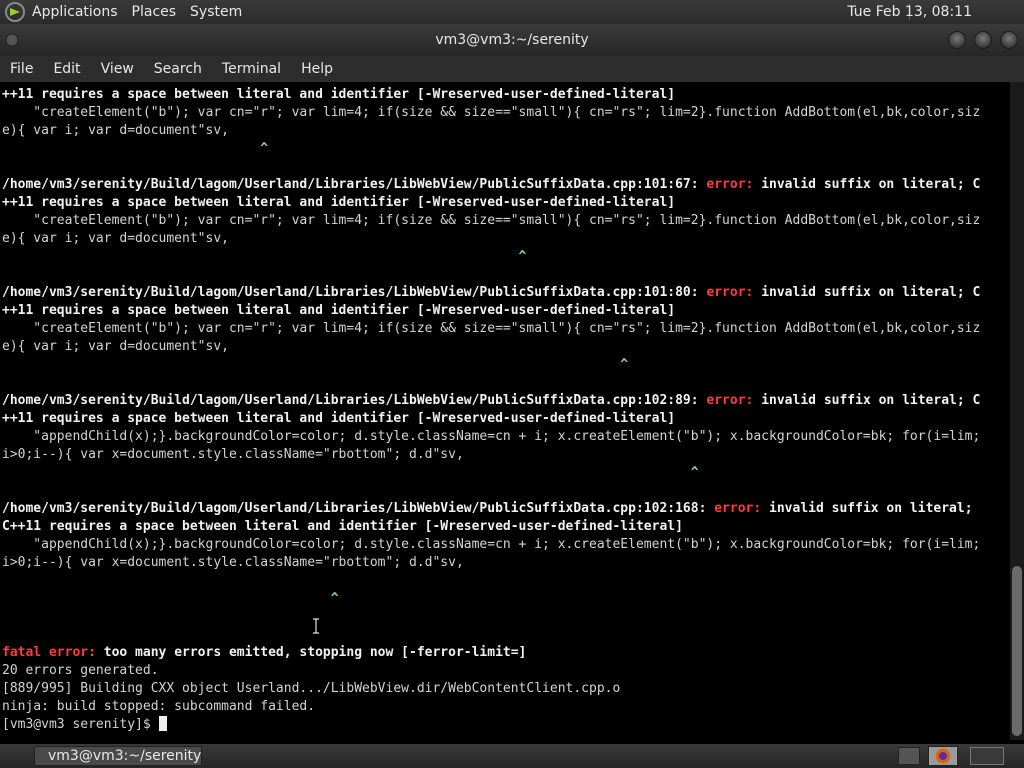 The width and height of the screenshot is (1024, 768). I want to click on terminal-scrollbar, so click(1017, 411).